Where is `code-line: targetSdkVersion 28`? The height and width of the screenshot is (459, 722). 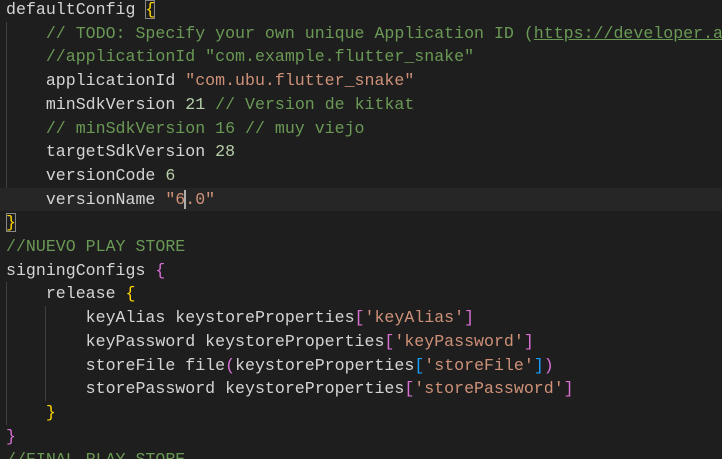 code-line: targetSdkVersion 28 is located at coordinates (117, 152).